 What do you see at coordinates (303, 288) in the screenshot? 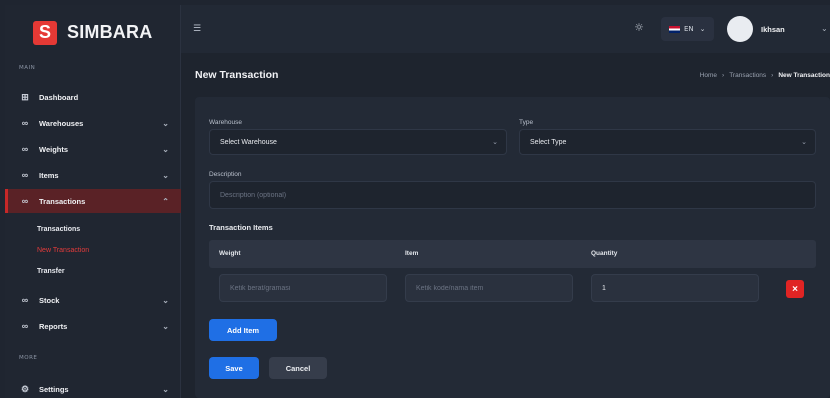
I see `weight-input` at bounding box center [303, 288].